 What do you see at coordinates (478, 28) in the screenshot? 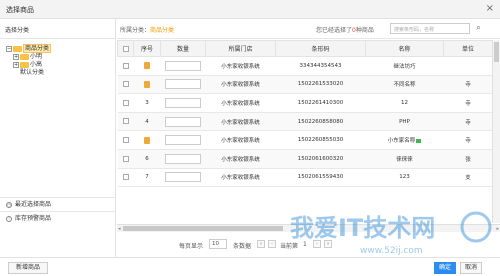
I see `search-icon: ⌕` at bounding box center [478, 28].